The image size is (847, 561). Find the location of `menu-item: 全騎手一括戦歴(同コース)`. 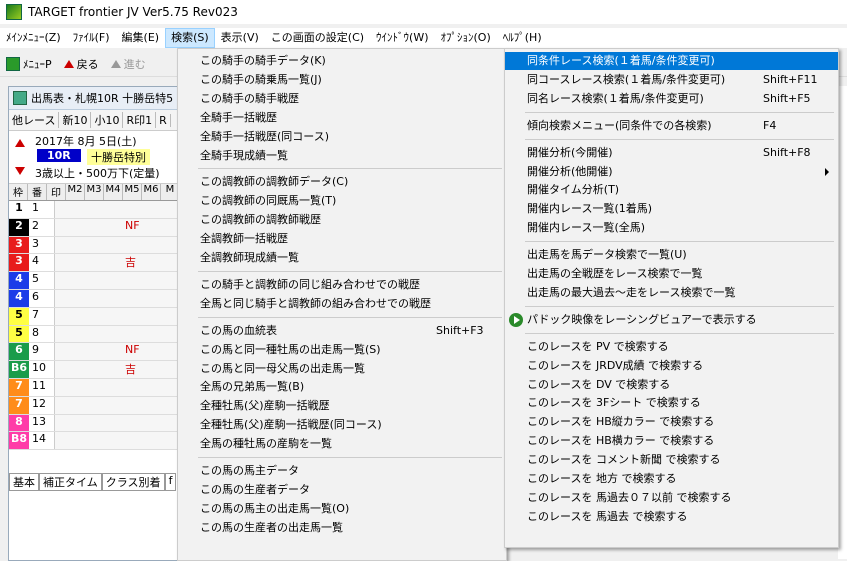

menu-item: 全騎手一括戦歴(同コース) is located at coordinates (342, 137).